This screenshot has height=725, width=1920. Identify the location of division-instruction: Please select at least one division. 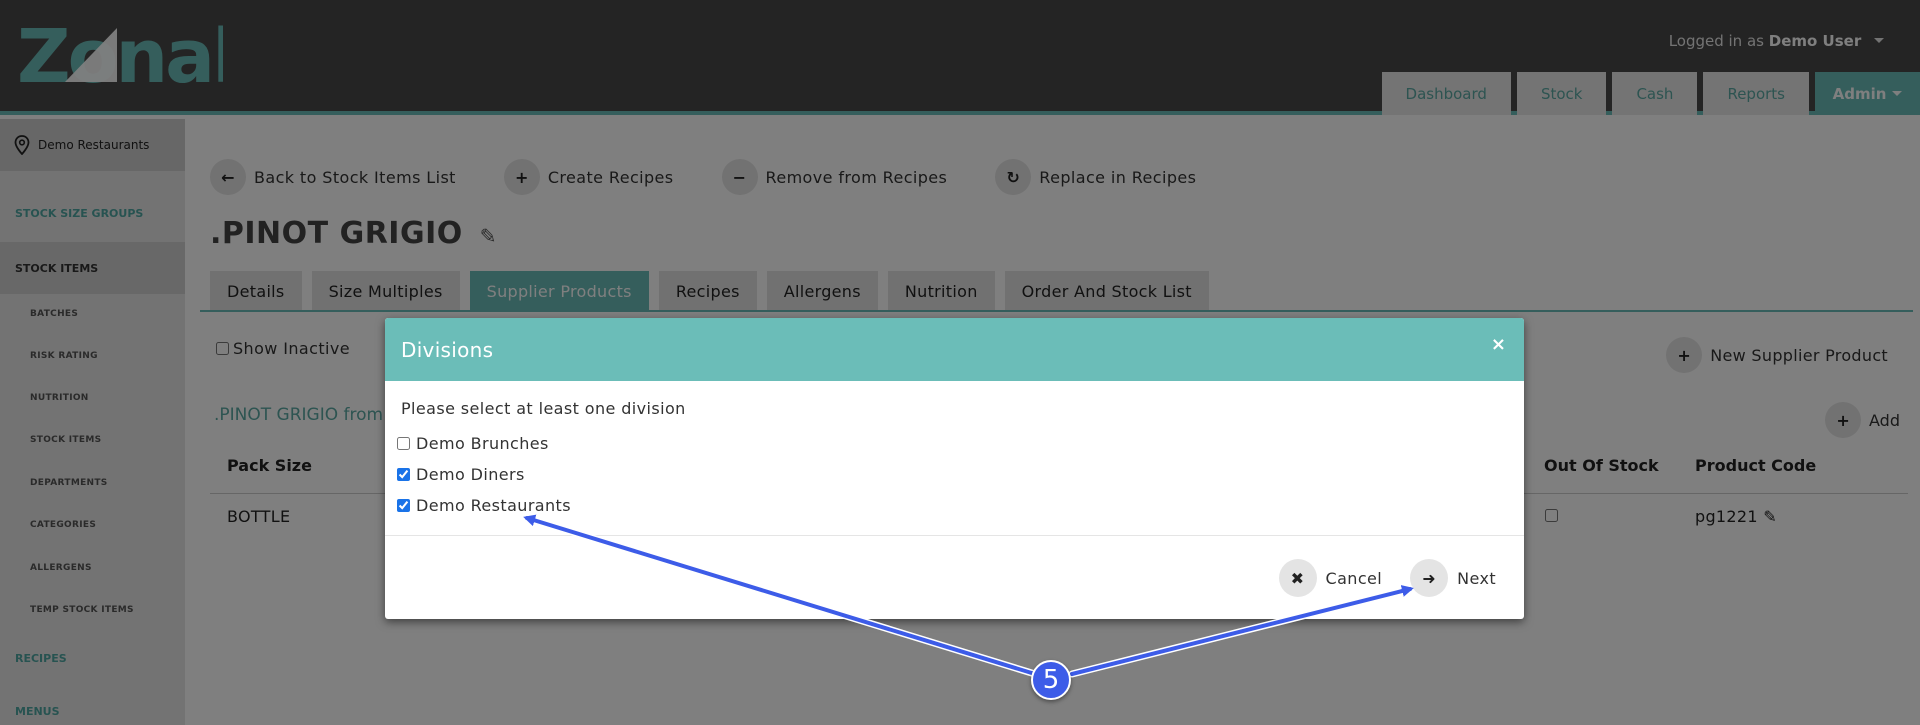
(543, 408).